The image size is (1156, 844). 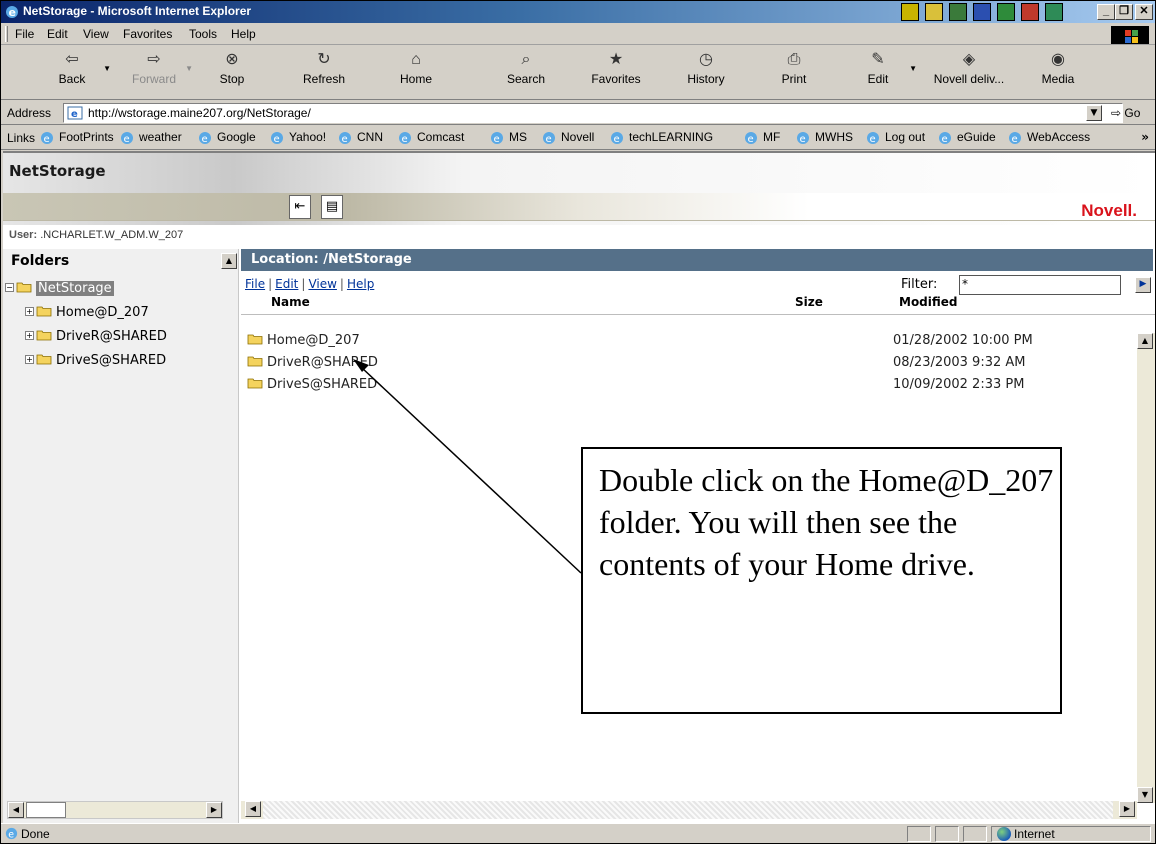 What do you see at coordinates (1146, 568) in the screenshot?
I see `file-vertical-scrollbar: ▲ ▼` at bounding box center [1146, 568].